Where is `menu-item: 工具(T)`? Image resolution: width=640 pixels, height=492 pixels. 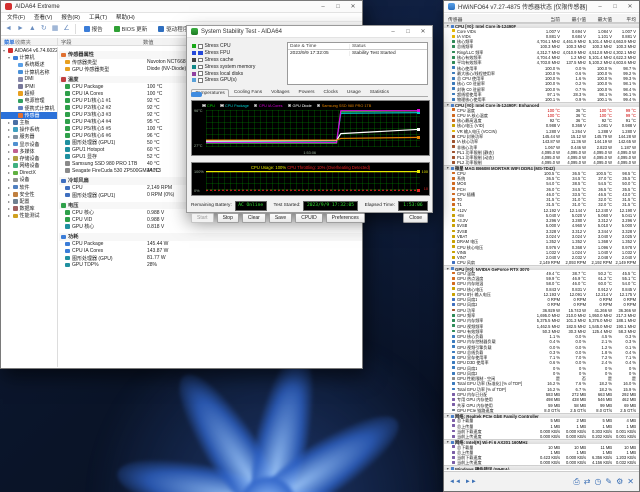
menu-item: 工具(T) is located at coordinates (98, 17).